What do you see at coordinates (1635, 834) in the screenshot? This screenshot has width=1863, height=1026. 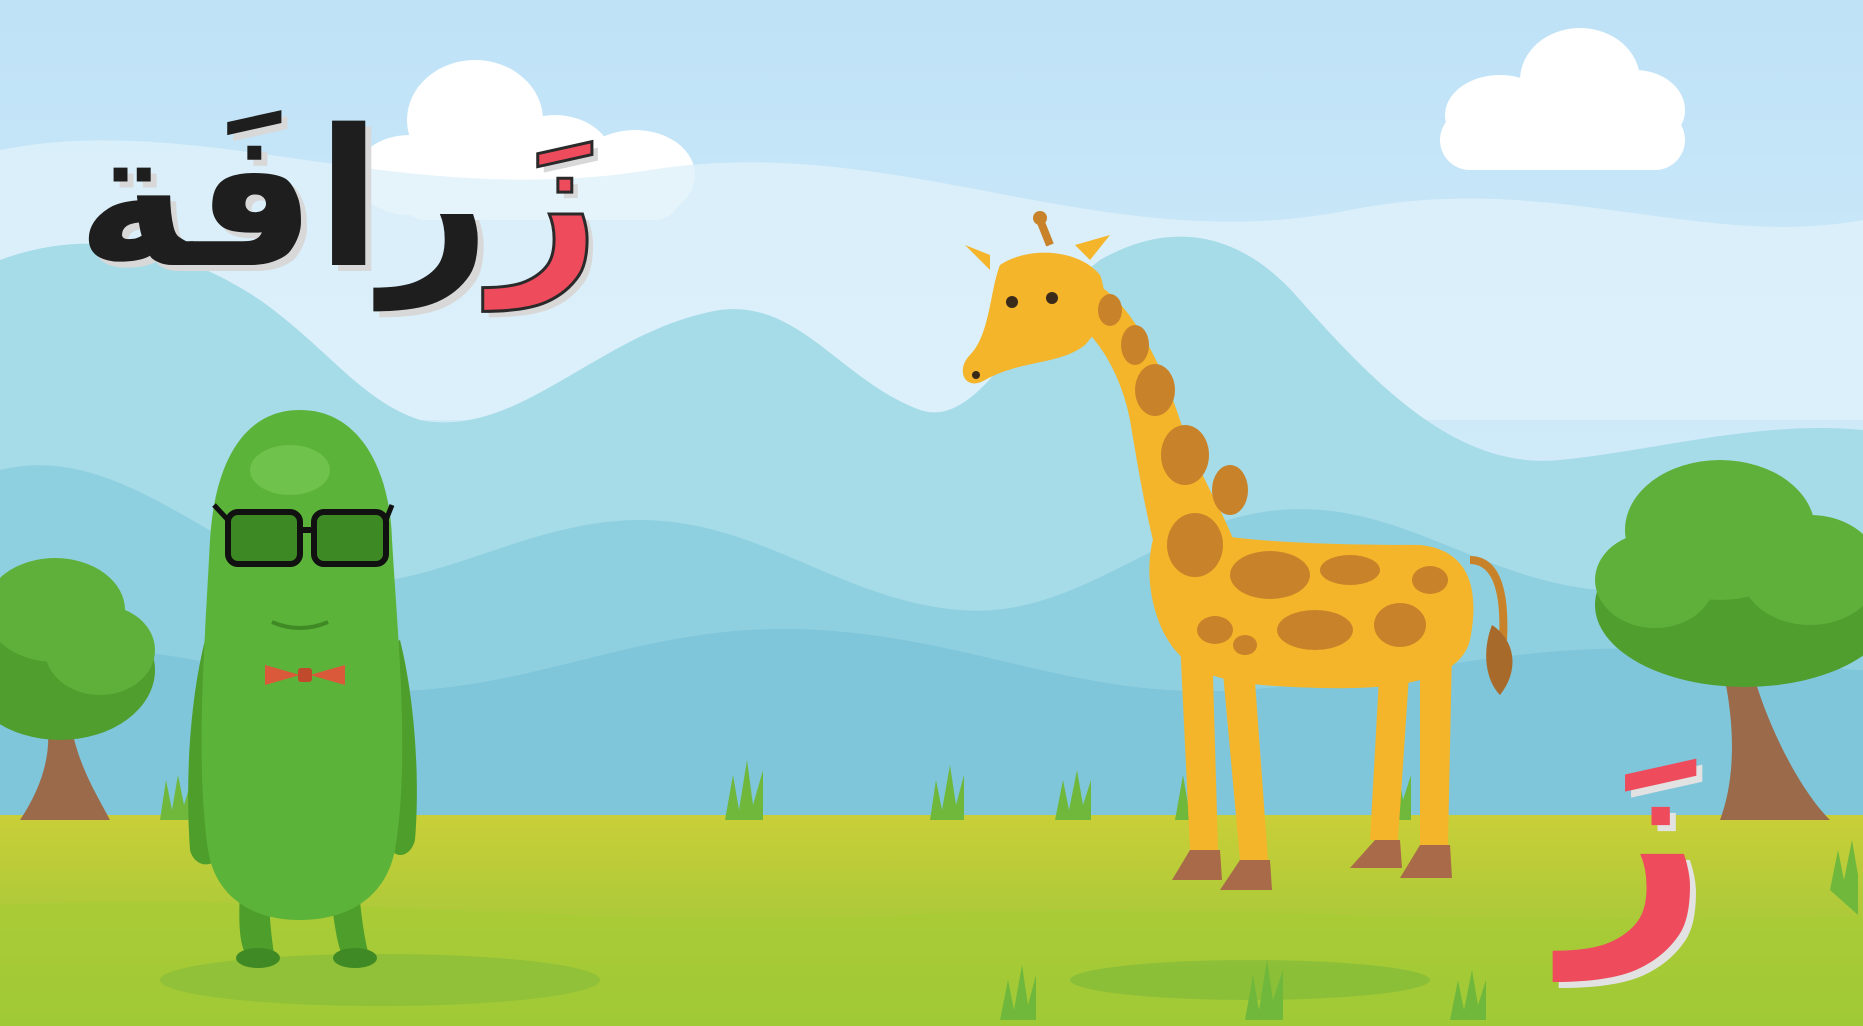 I see `featured-letter: زَ` at bounding box center [1635, 834].